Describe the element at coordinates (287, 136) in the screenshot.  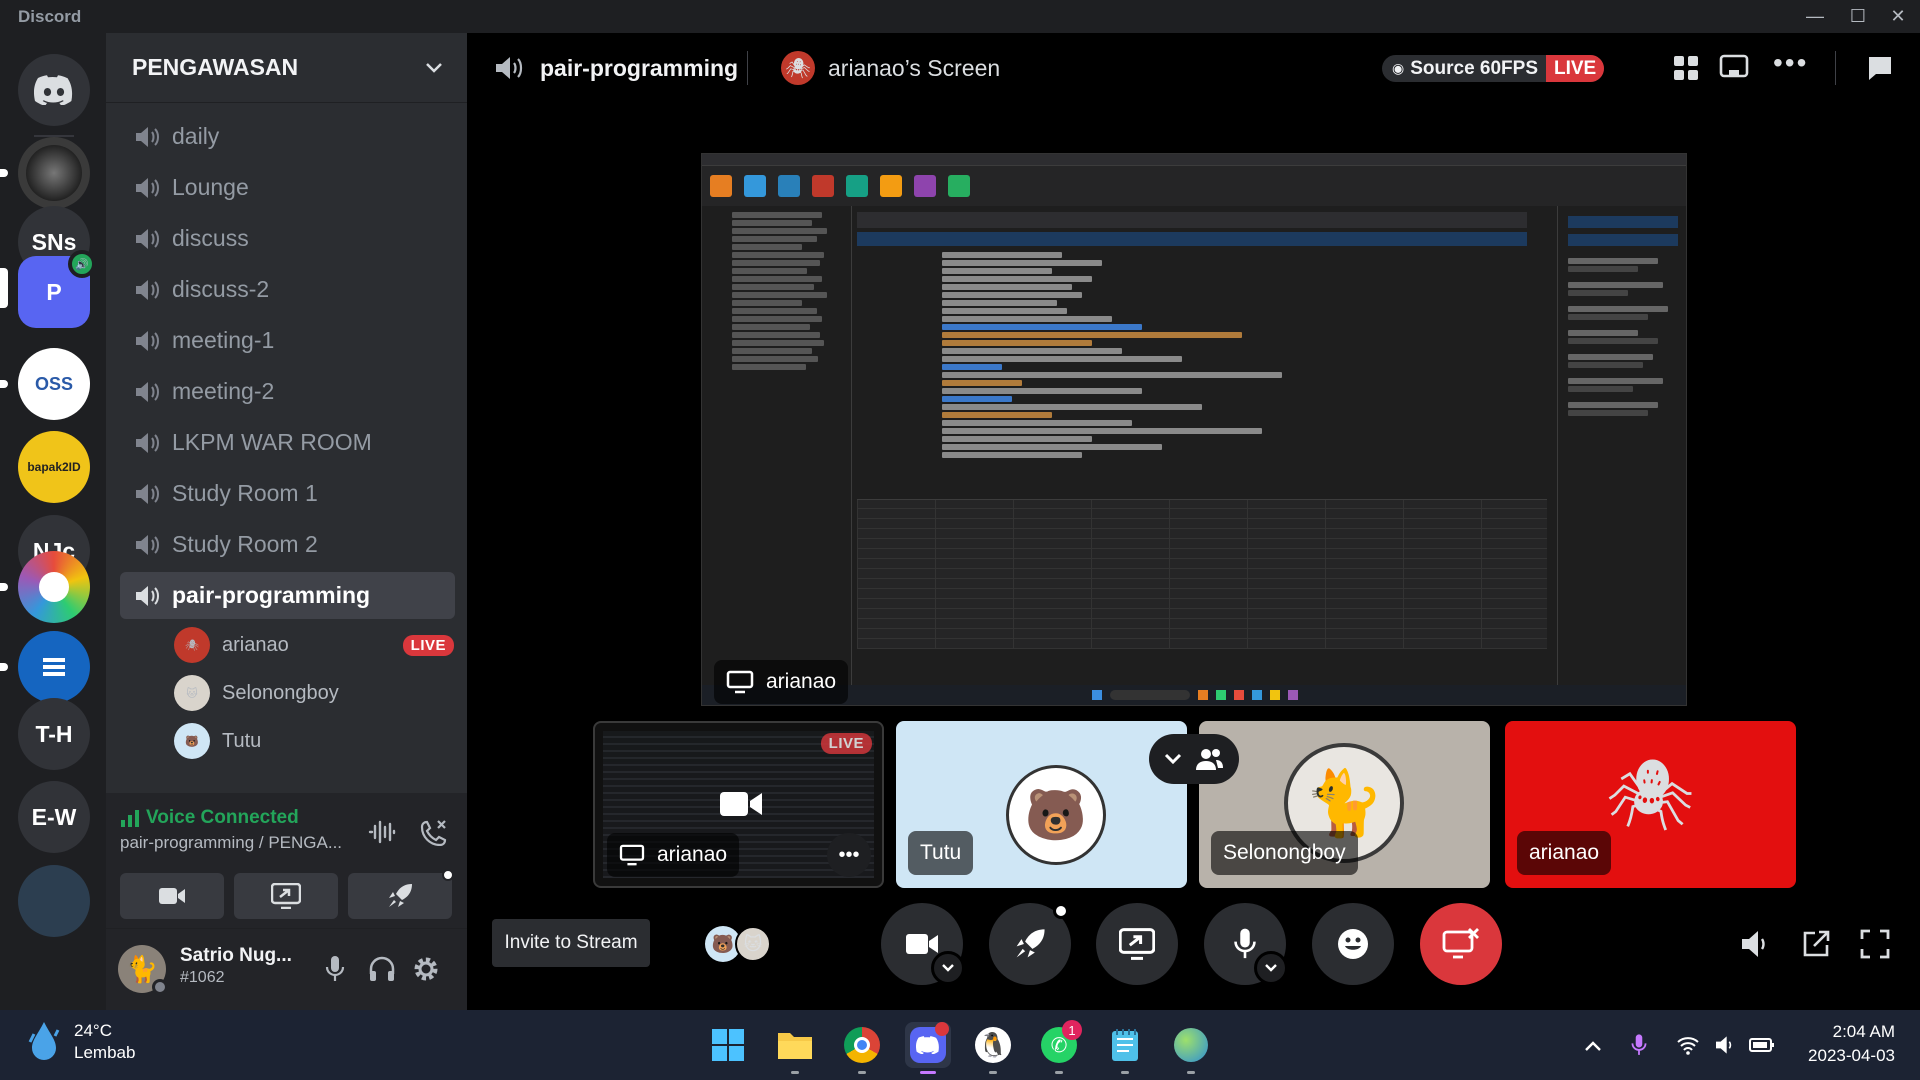
I see `voice-channel-daily: daily` at that location.